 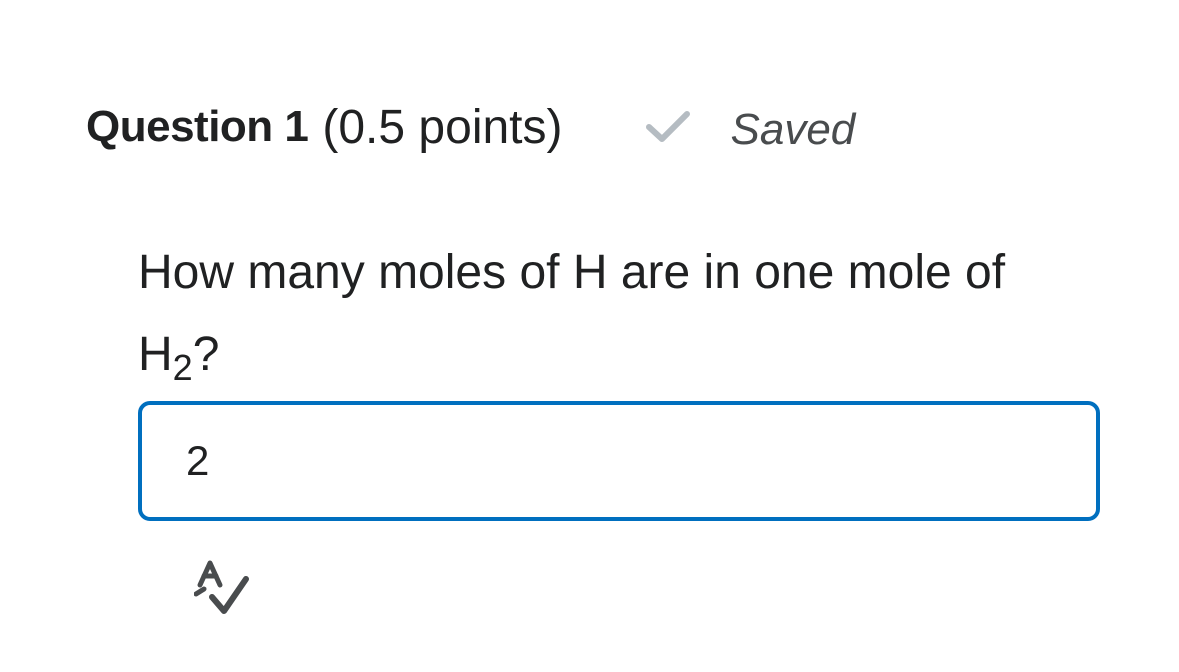 What do you see at coordinates (206, 354) in the screenshot?
I see `question-text-end: ?` at bounding box center [206, 354].